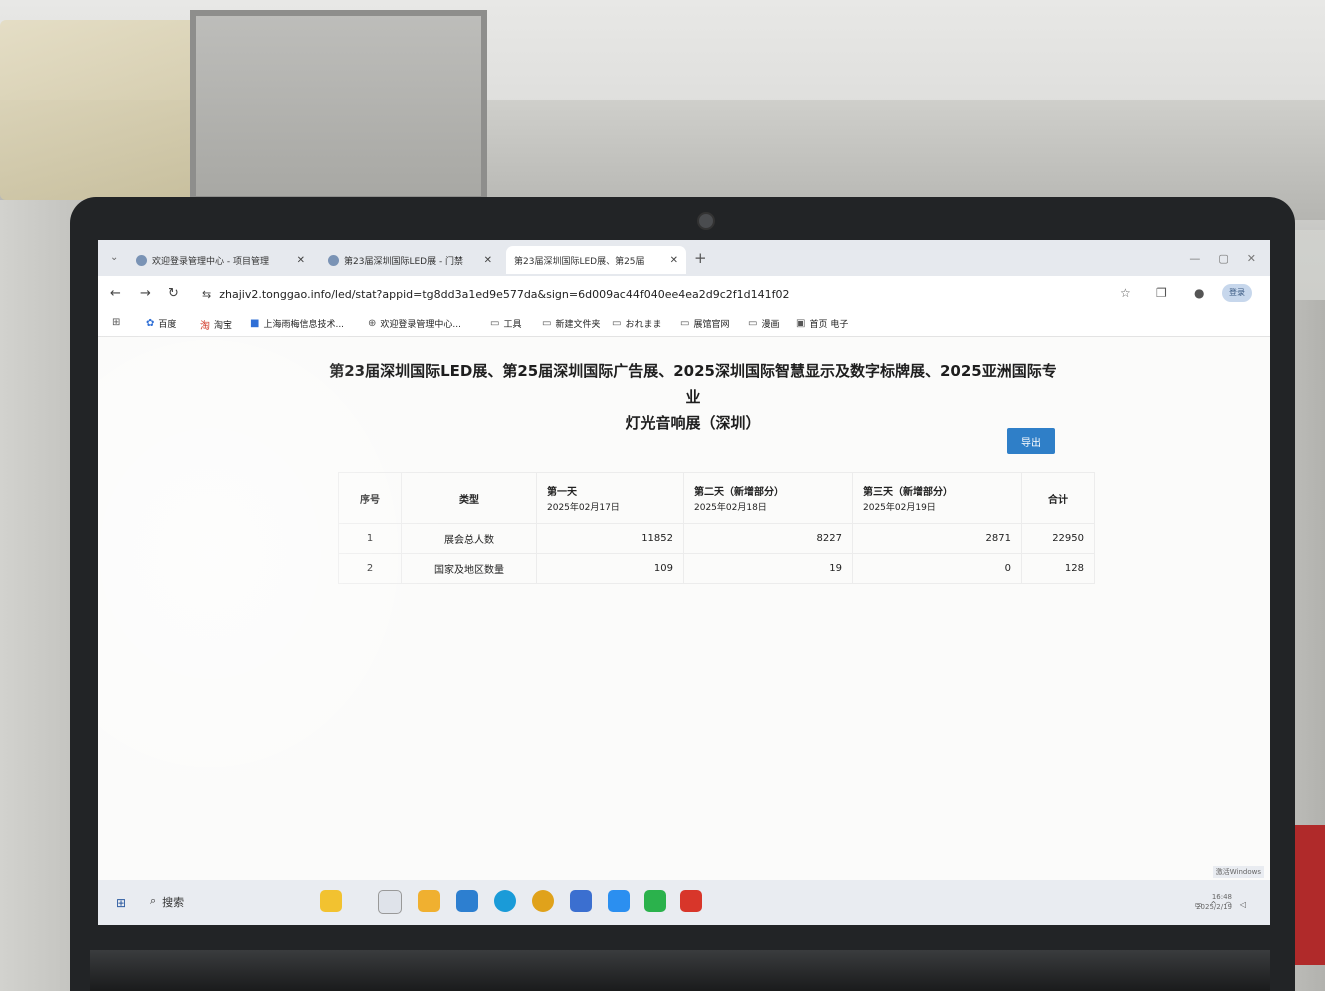 This screenshot has width=1325, height=991. What do you see at coordinates (469, 498) in the screenshot?
I see `header-type: 类型` at bounding box center [469, 498].